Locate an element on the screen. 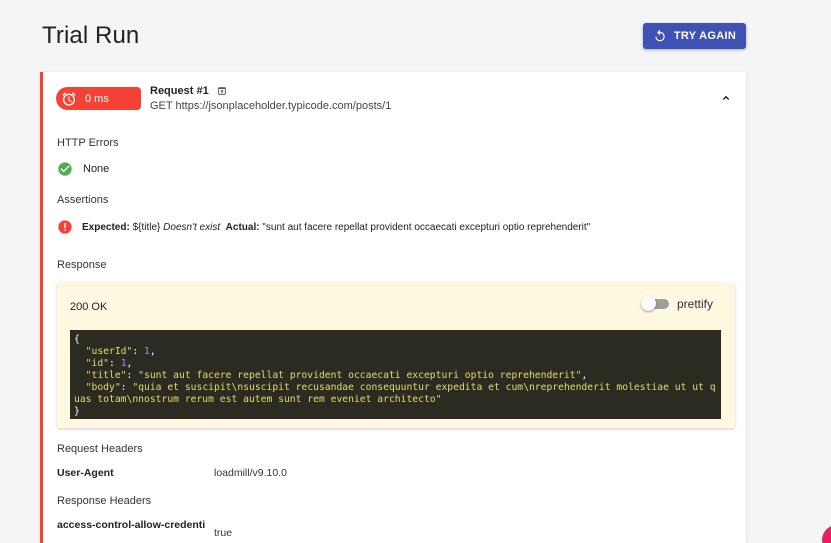  duration-text: 0 ms is located at coordinates (97, 98).